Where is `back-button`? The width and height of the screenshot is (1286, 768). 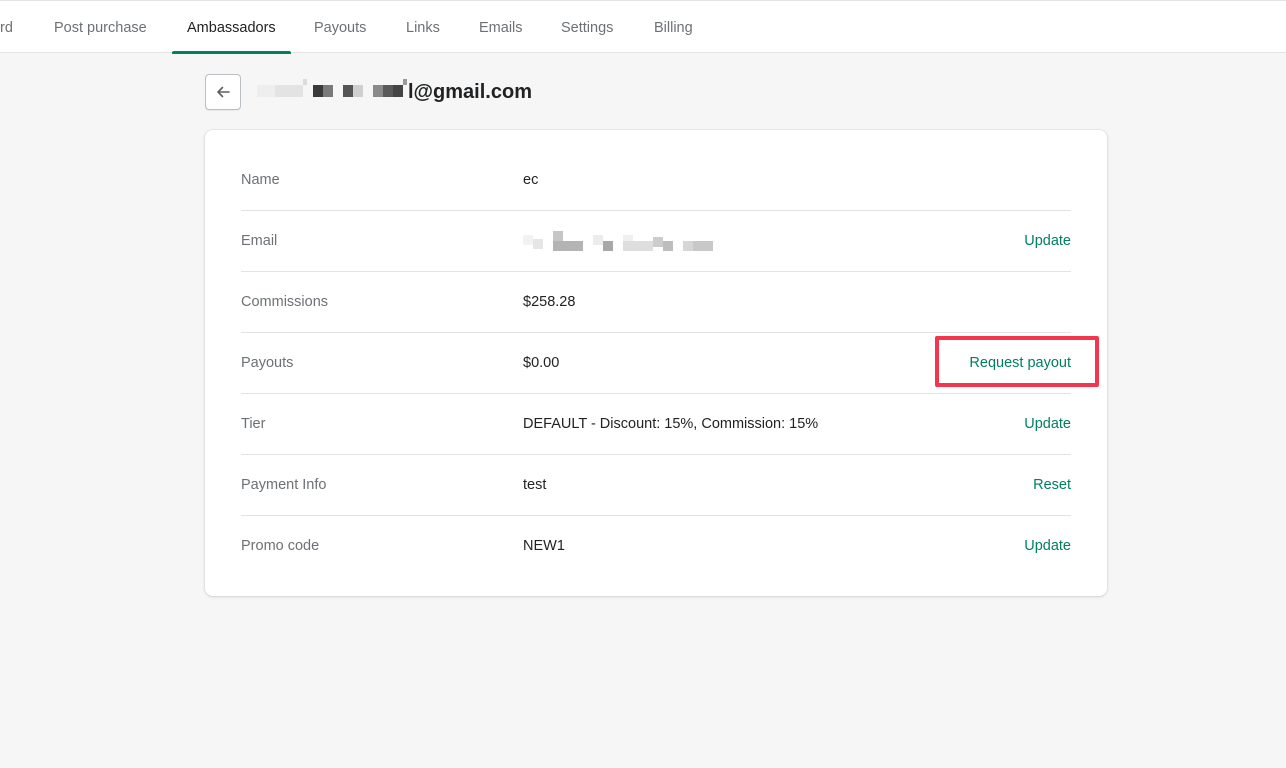 back-button is located at coordinates (223, 92).